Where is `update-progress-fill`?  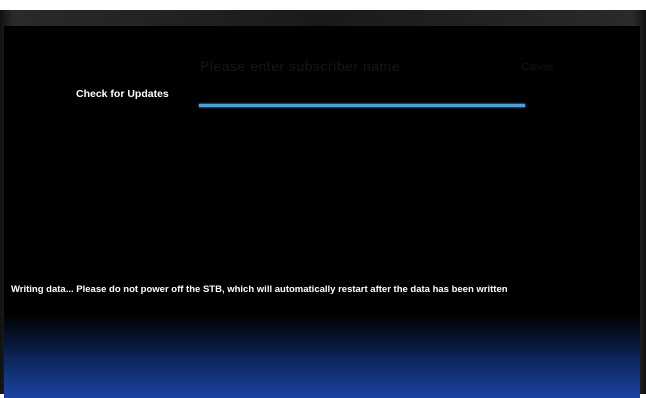
update-progress-fill is located at coordinates (362, 105).